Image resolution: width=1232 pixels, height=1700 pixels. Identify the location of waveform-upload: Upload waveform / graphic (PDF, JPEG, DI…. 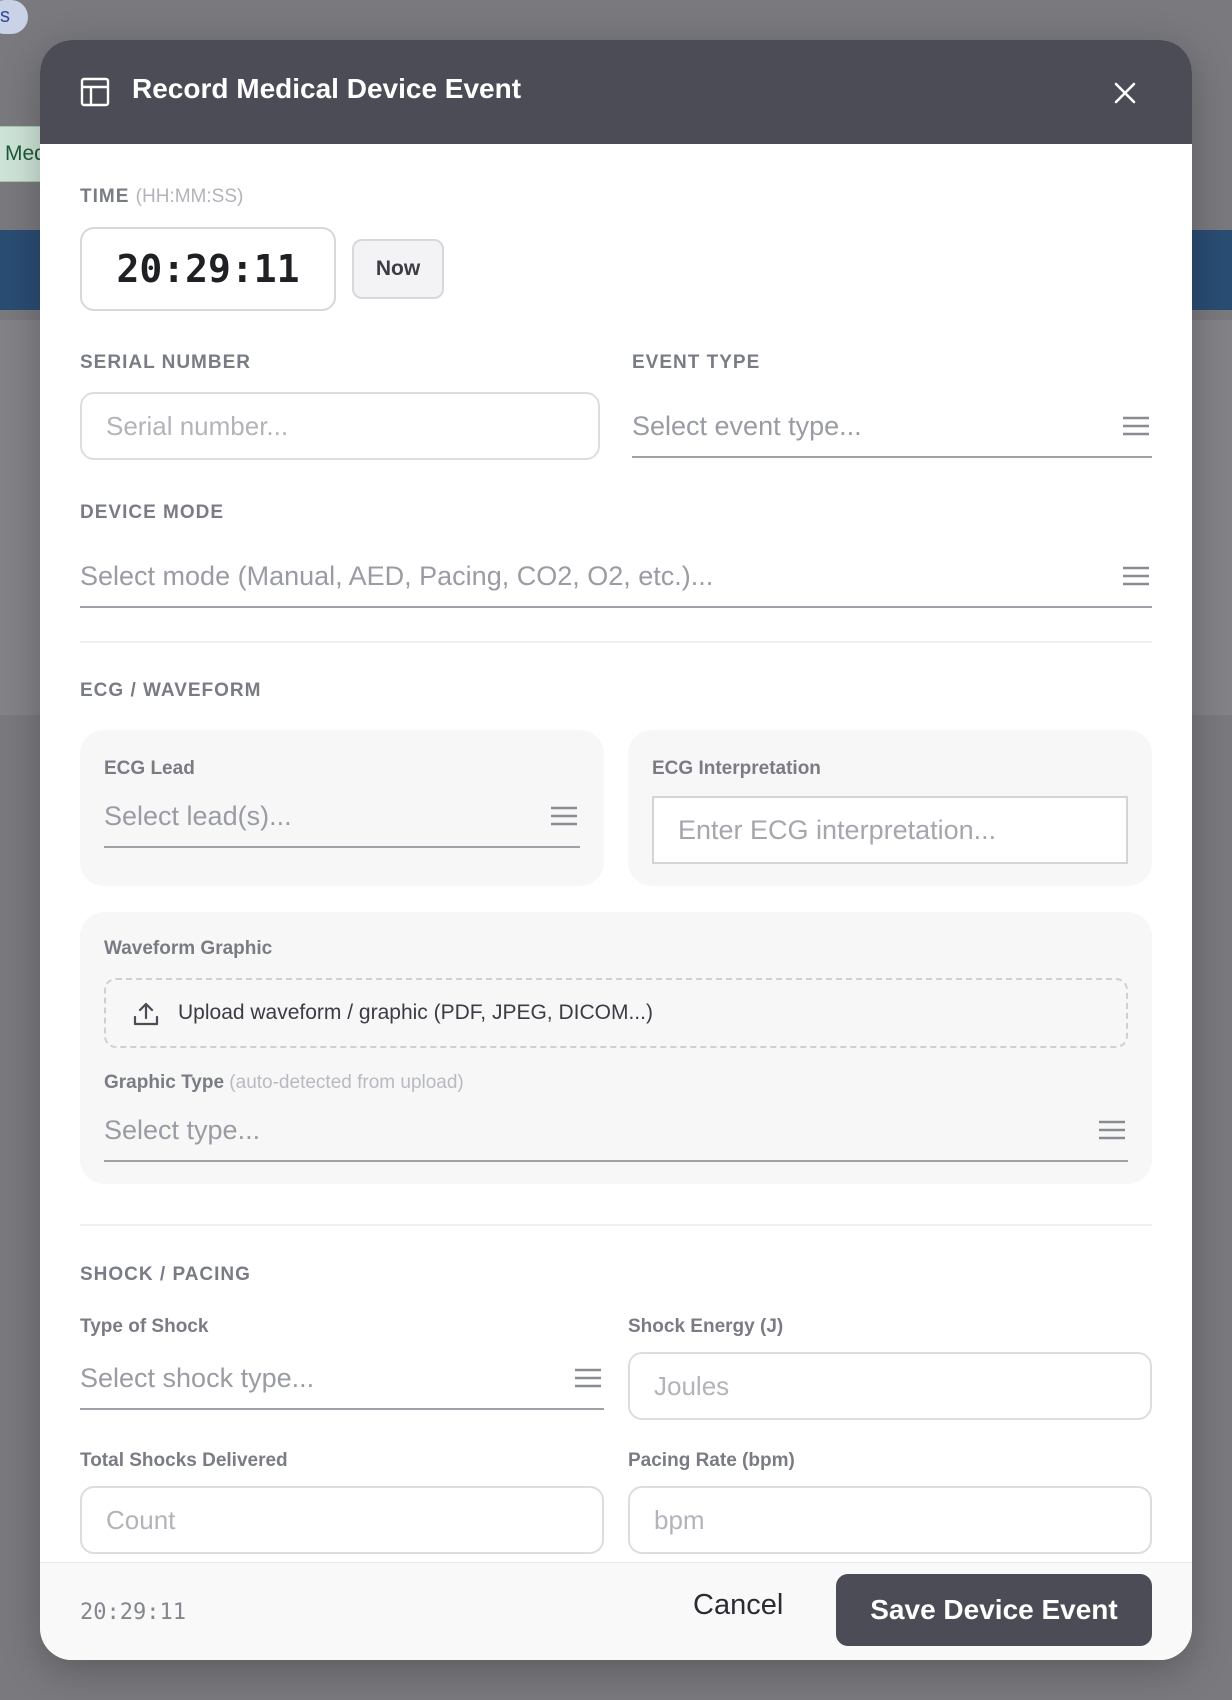
(616, 1013).